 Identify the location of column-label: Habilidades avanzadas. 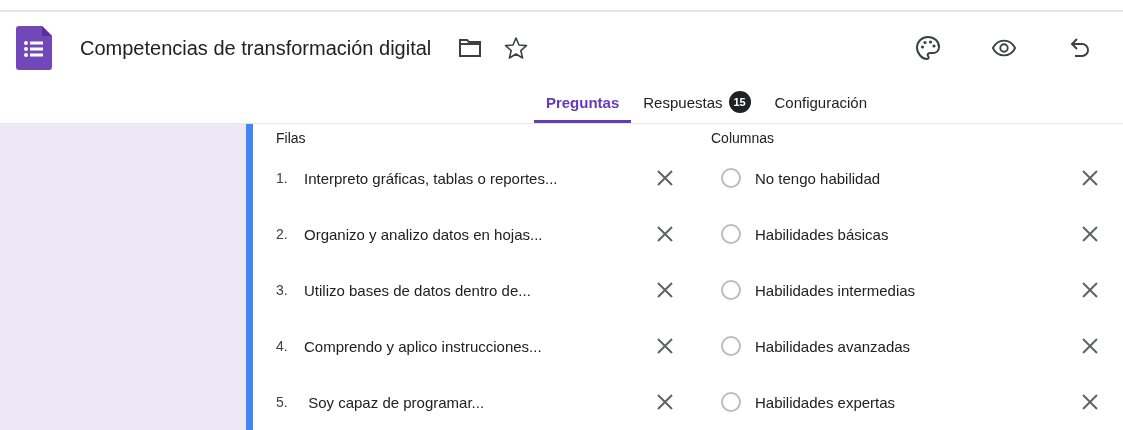
(833, 346).